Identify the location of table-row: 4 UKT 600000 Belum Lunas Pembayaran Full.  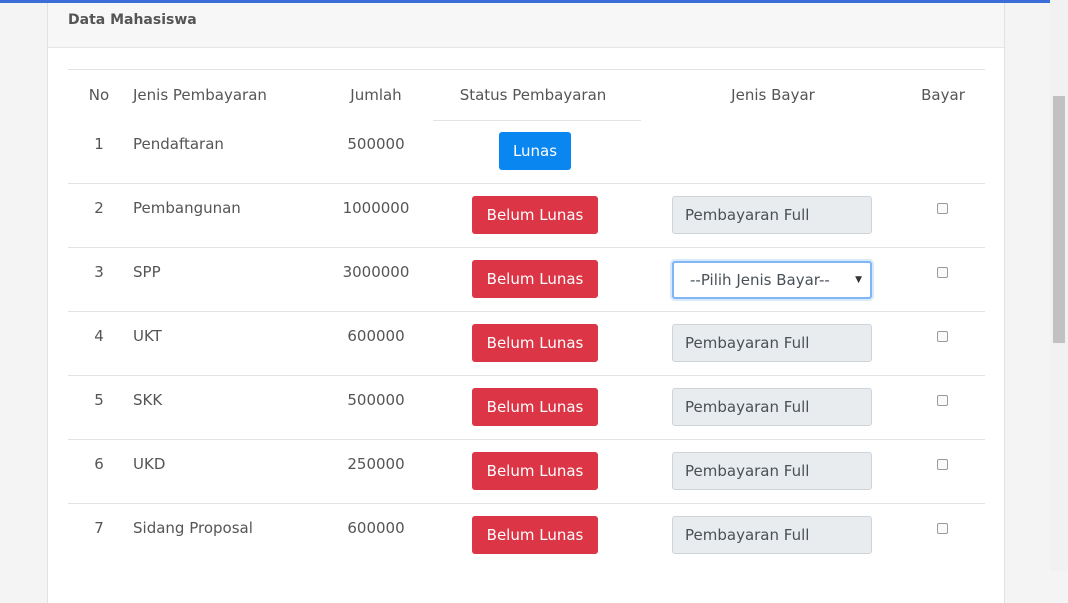
(526, 343).